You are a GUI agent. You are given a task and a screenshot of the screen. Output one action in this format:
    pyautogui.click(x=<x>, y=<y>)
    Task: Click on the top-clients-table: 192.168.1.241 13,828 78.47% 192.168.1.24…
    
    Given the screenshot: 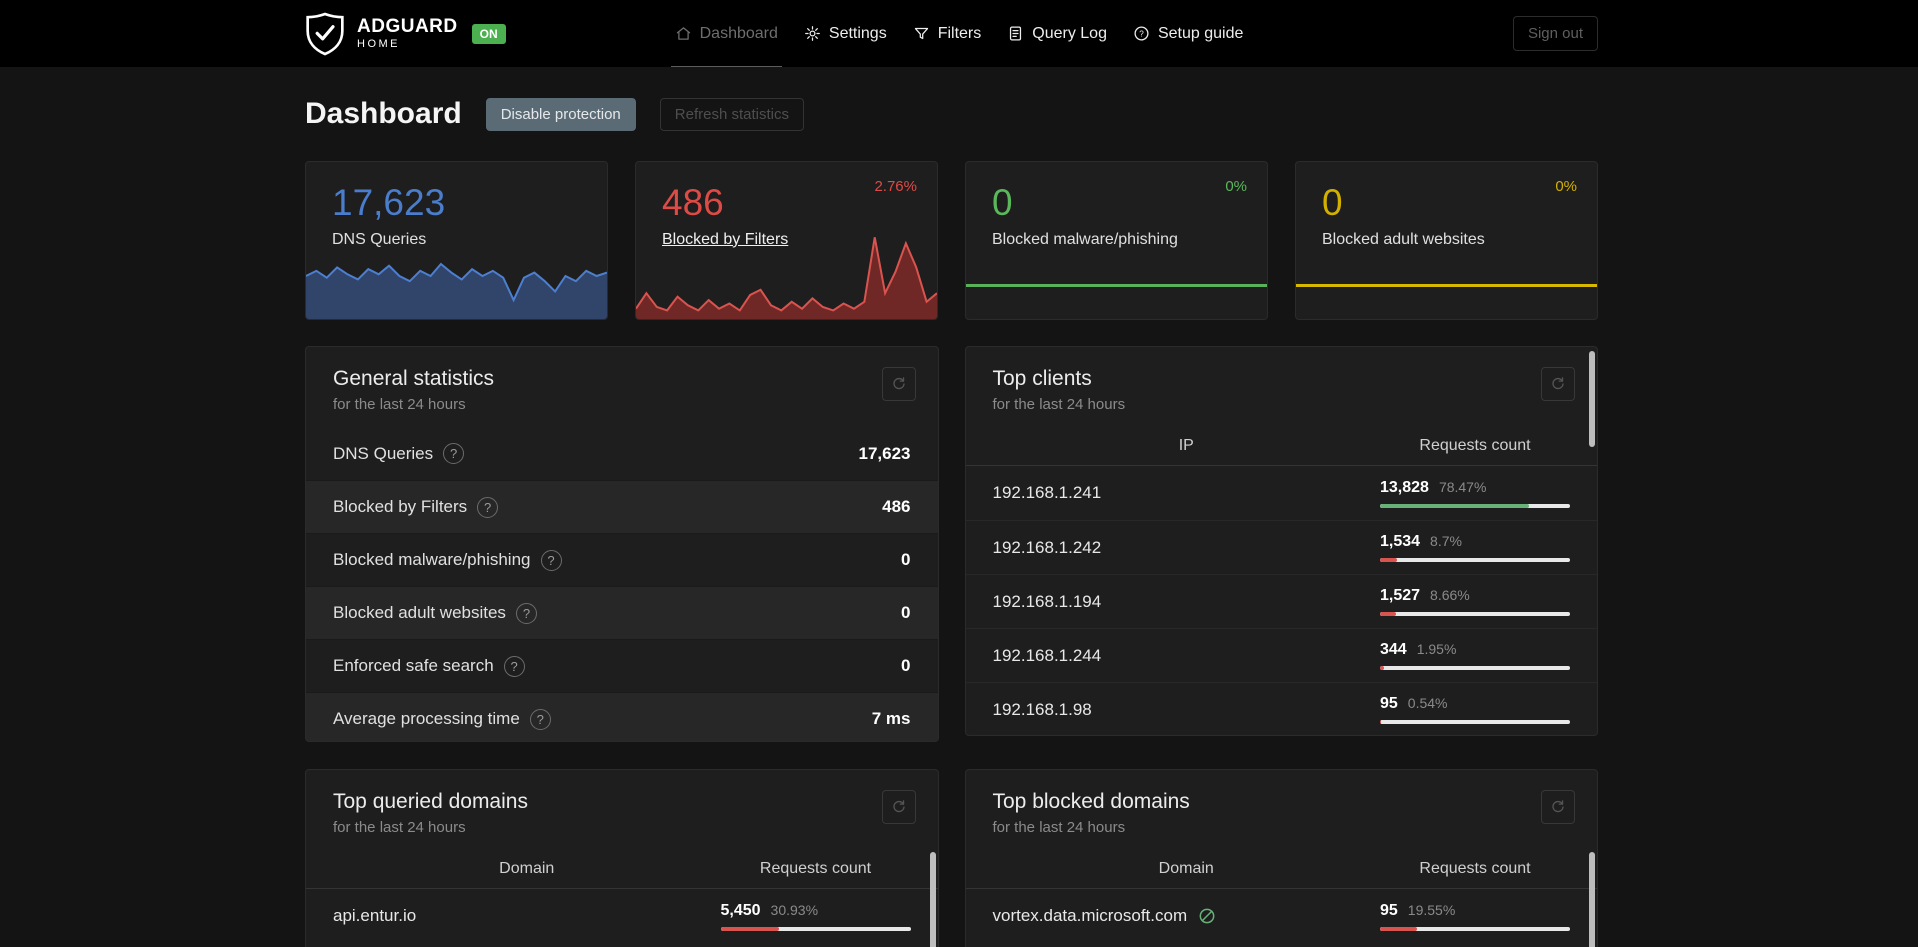 What is the action you would take?
    pyautogui.click(x=1281, y=600)
    